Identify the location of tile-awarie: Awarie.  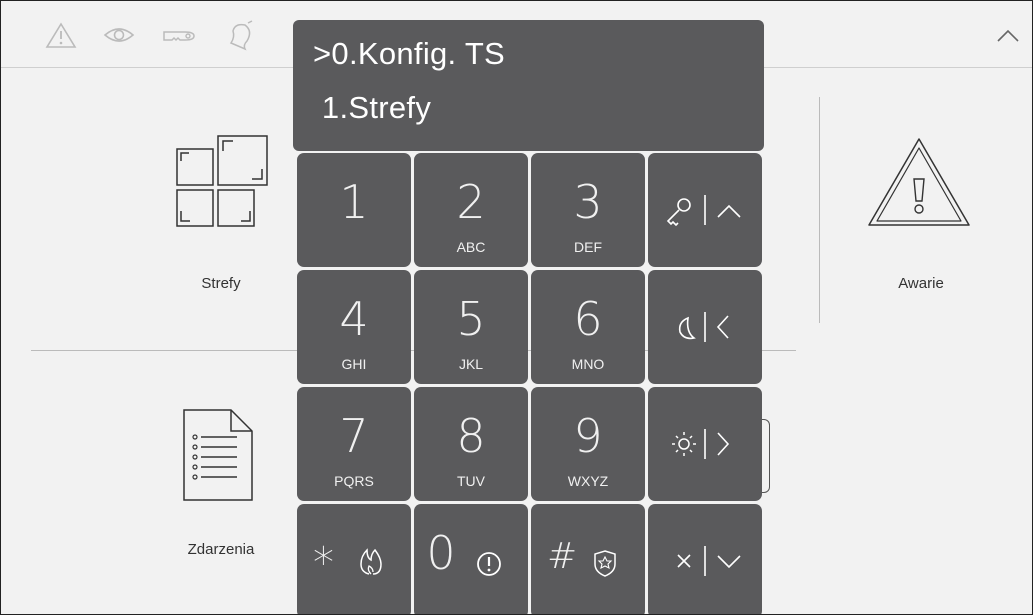
(921, 216).